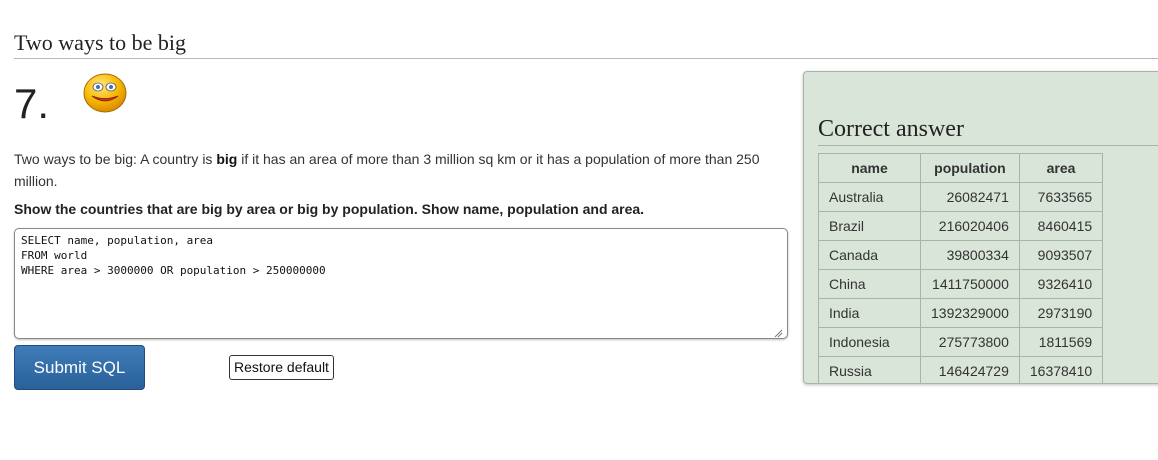  What do you see at coordinates (32, 103) in the screenshot?
I see `question-number: 7.` at bounding box center [32, 103].